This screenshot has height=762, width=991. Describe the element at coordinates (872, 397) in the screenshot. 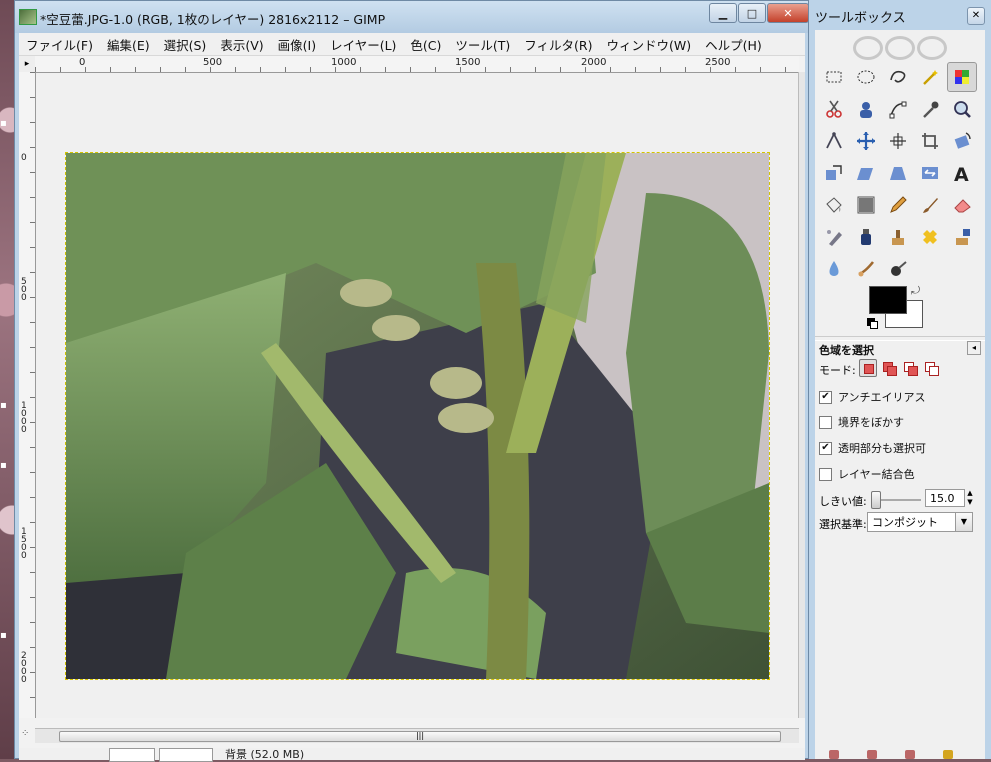

I see `antialias-checkbox: ✔ アンチエイリアス` at that location.